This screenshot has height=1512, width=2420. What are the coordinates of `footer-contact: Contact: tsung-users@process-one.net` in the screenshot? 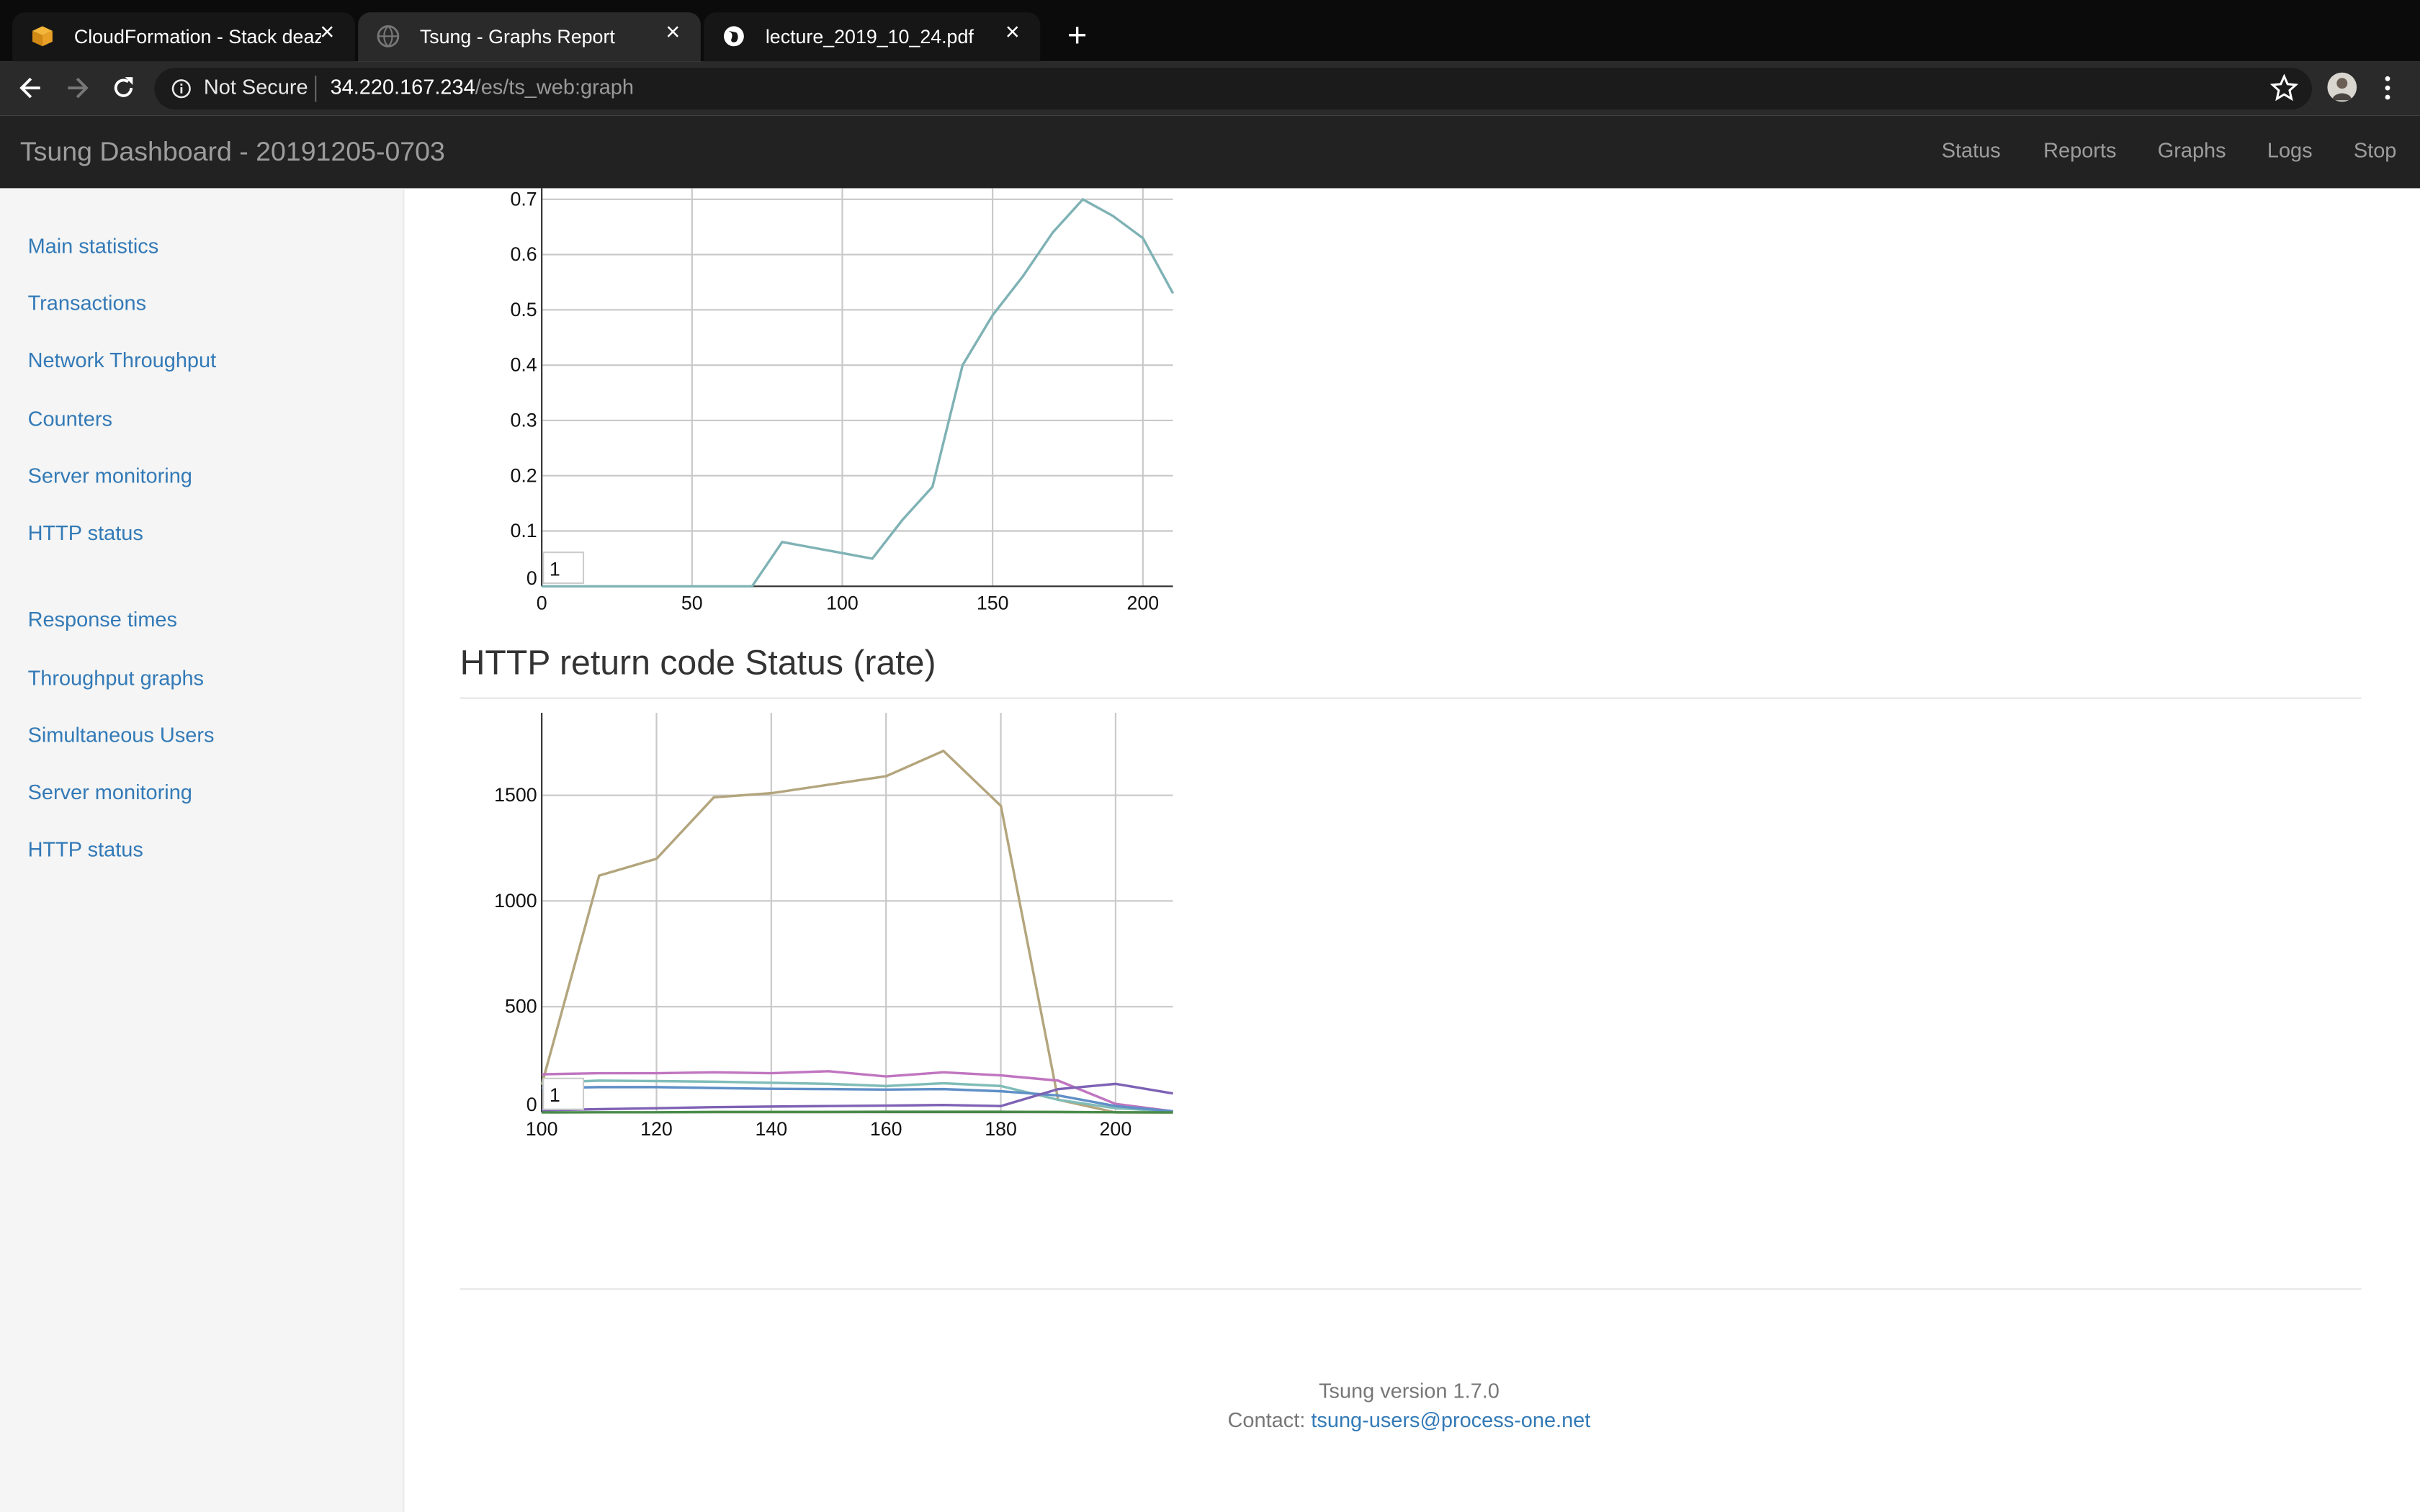 It's located at (1409, 1419).